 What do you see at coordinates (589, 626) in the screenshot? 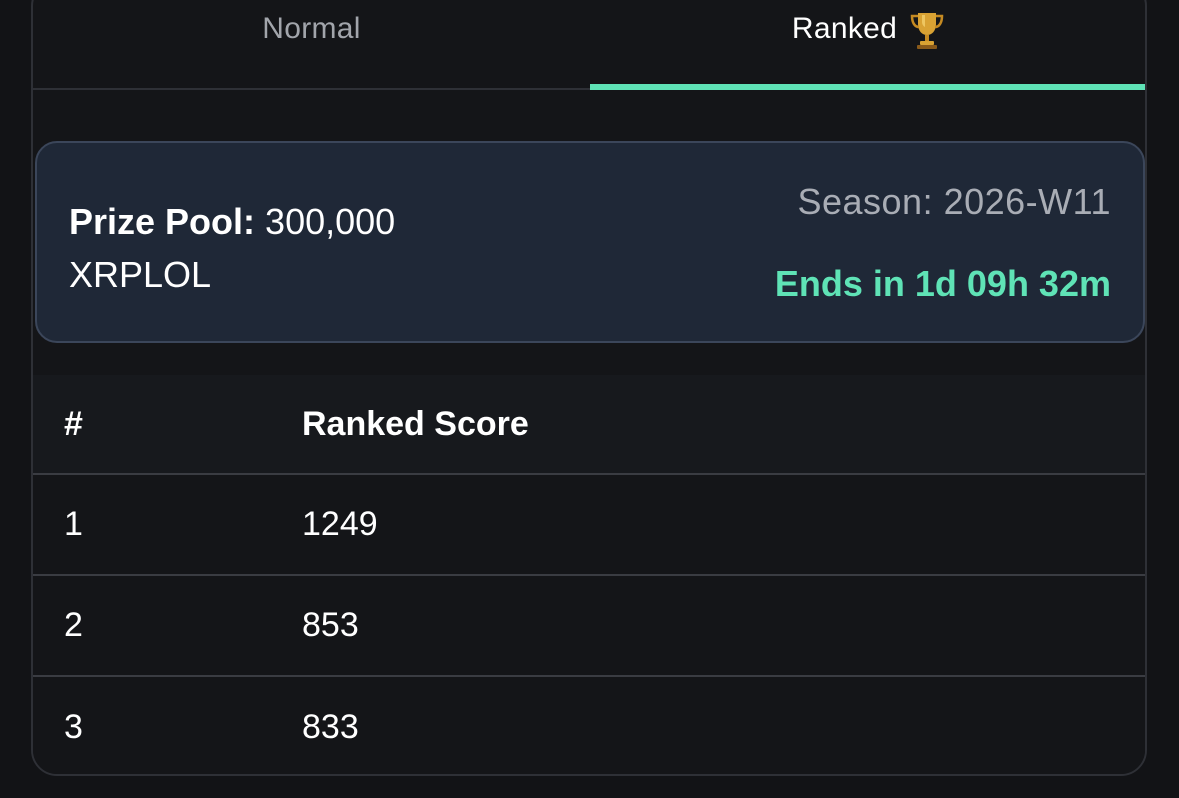
I see `table-row: 2 853` at bounding box center [589, 626].